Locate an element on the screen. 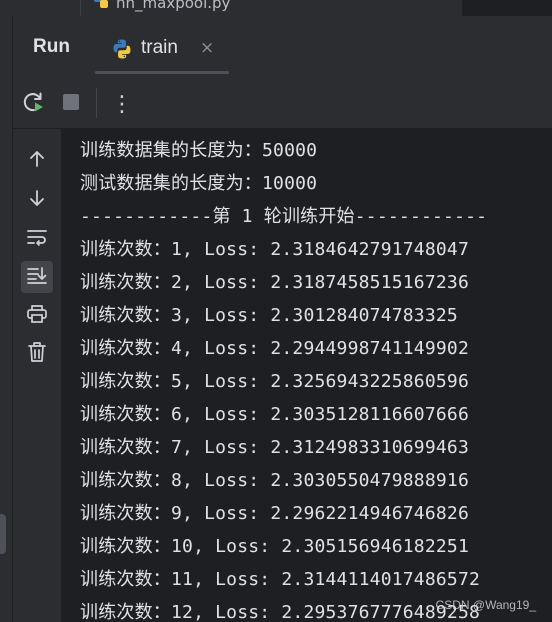 The height and width of the screenshot is (622, 552). tool-window-title: Run is located at coordinates (51, 46).